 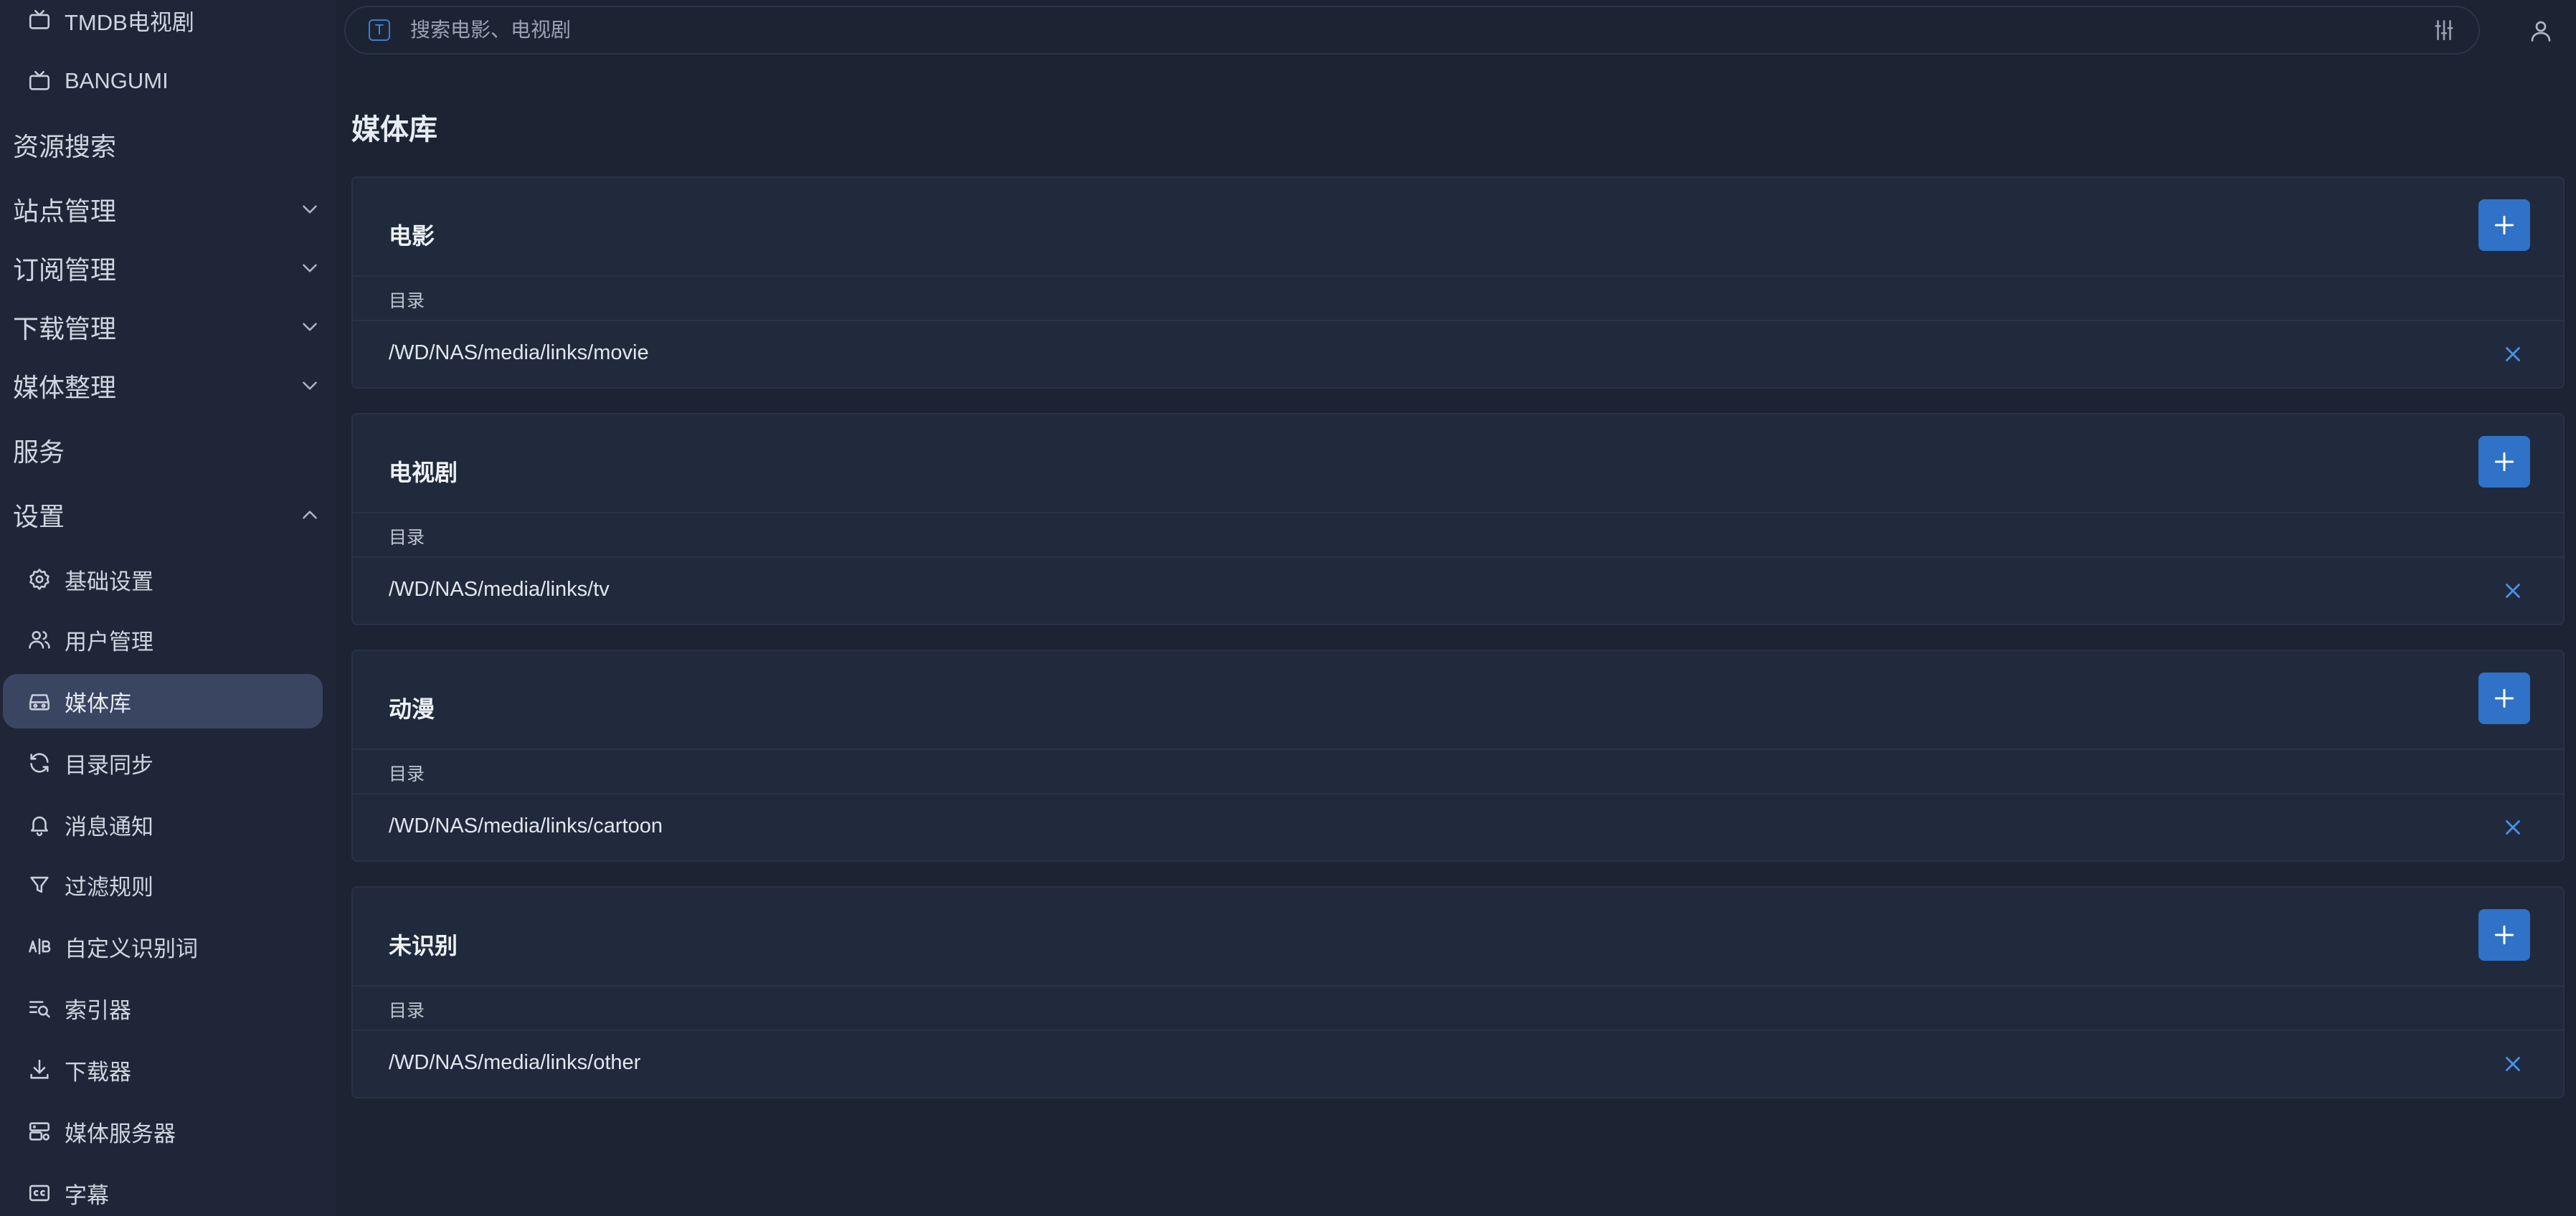 I want to click on ab-icon, so click(x=39, y=946).